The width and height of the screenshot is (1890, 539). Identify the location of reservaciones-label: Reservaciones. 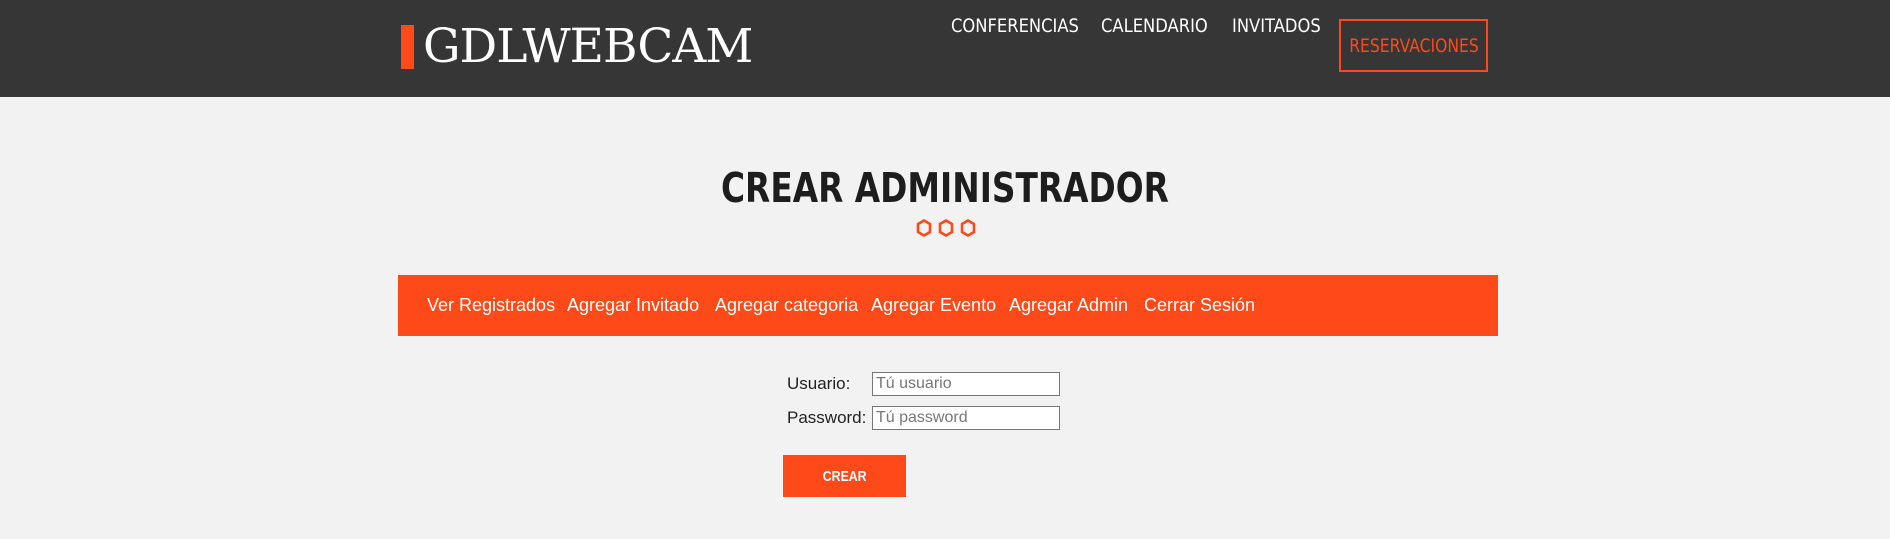
(1413, 45).